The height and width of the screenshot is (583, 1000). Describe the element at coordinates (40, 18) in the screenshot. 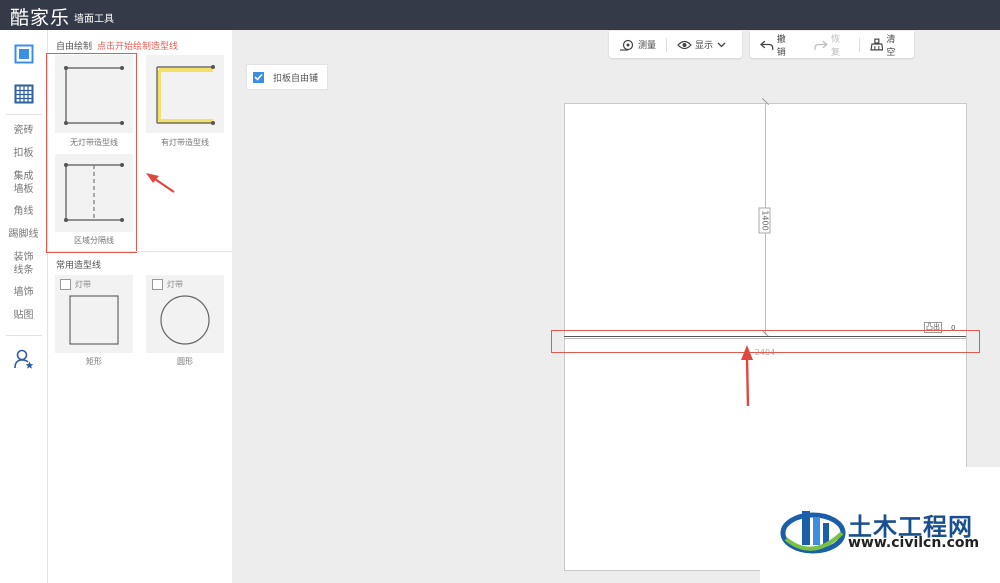

I see `logo-text: 酷家乐` at that location.